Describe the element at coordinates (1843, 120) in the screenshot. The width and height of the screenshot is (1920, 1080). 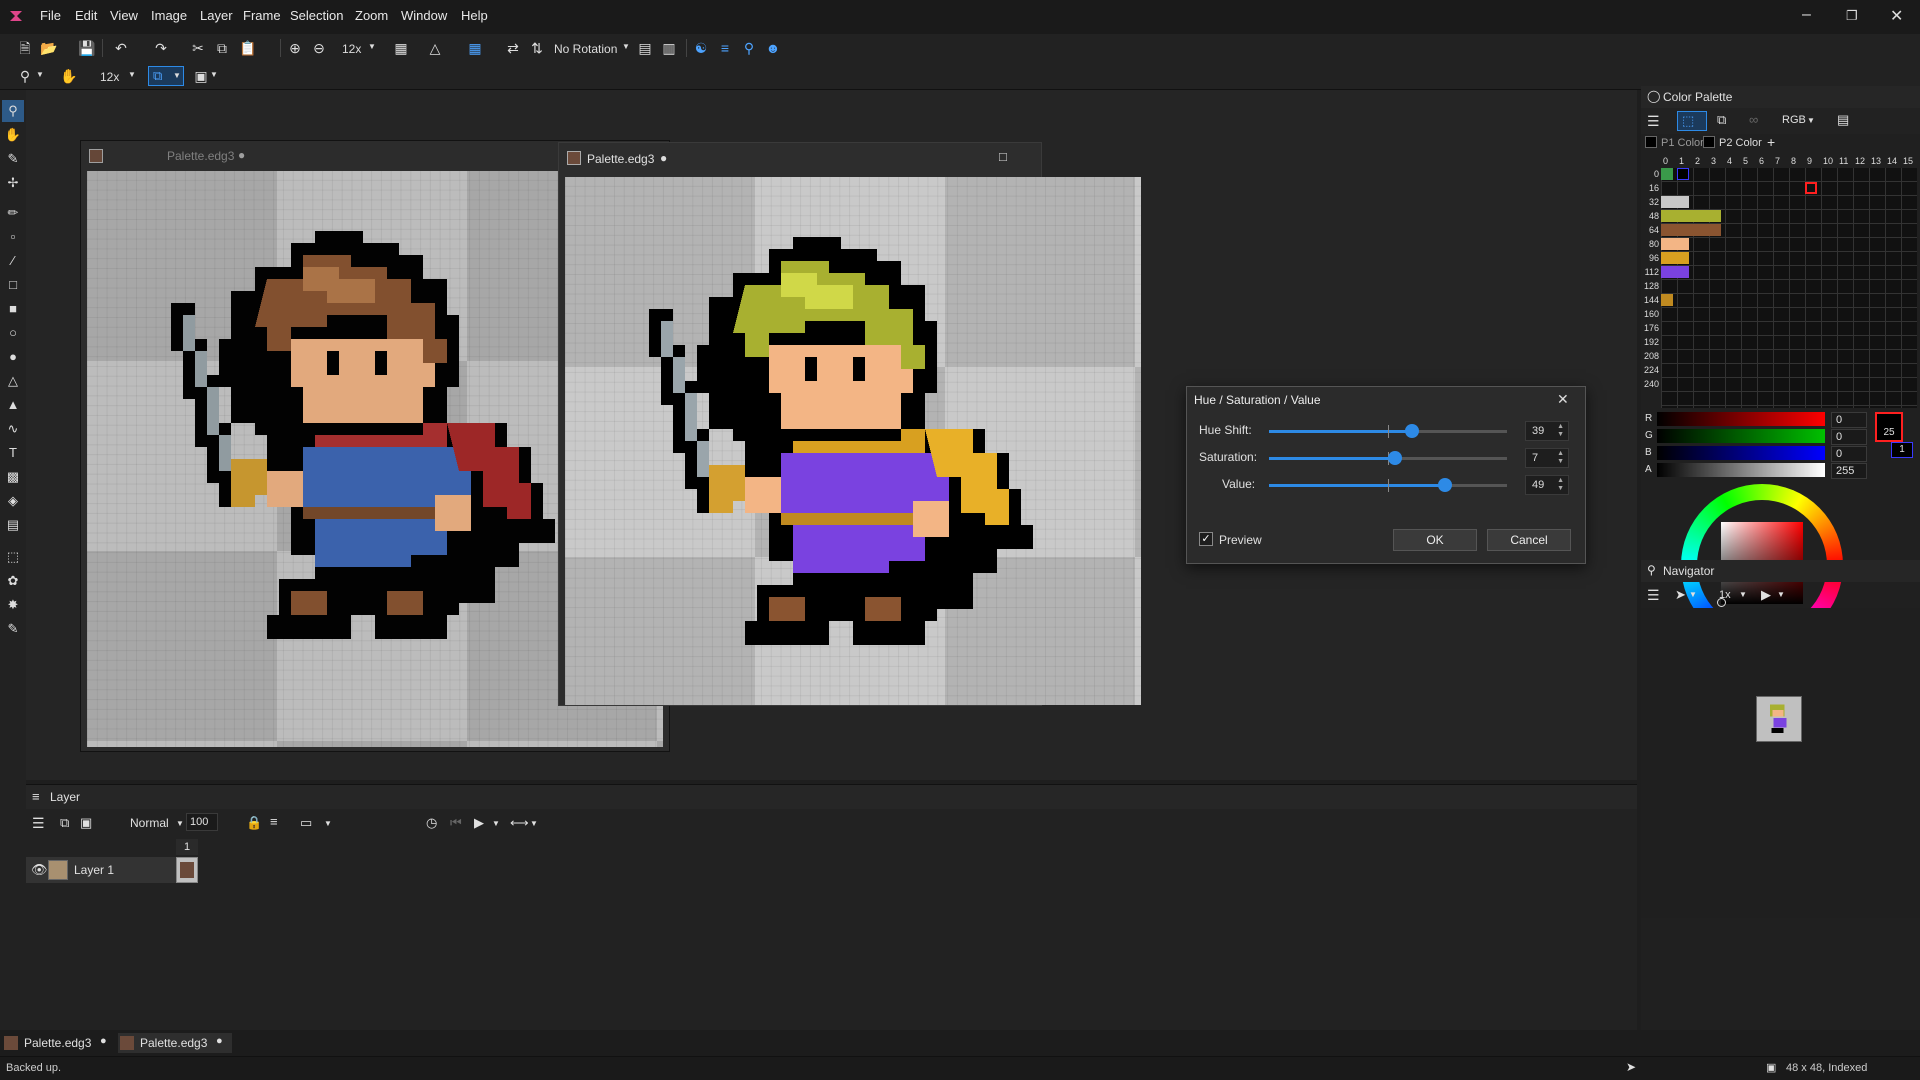
I see `palette-view-icon: ▤` at that location.